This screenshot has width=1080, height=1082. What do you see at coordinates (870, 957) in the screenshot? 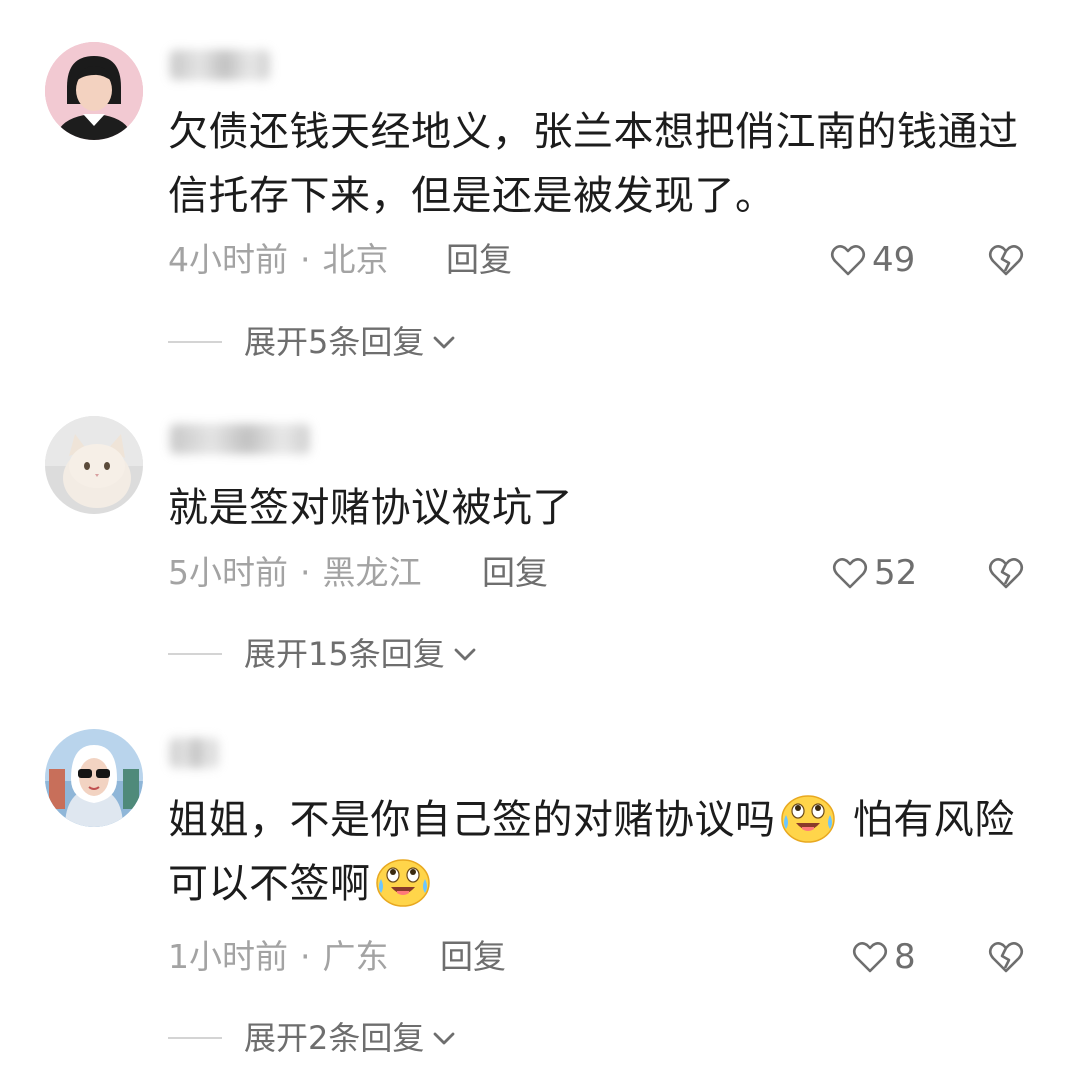
I see `heart-icon` at bounding box center [870, 957].